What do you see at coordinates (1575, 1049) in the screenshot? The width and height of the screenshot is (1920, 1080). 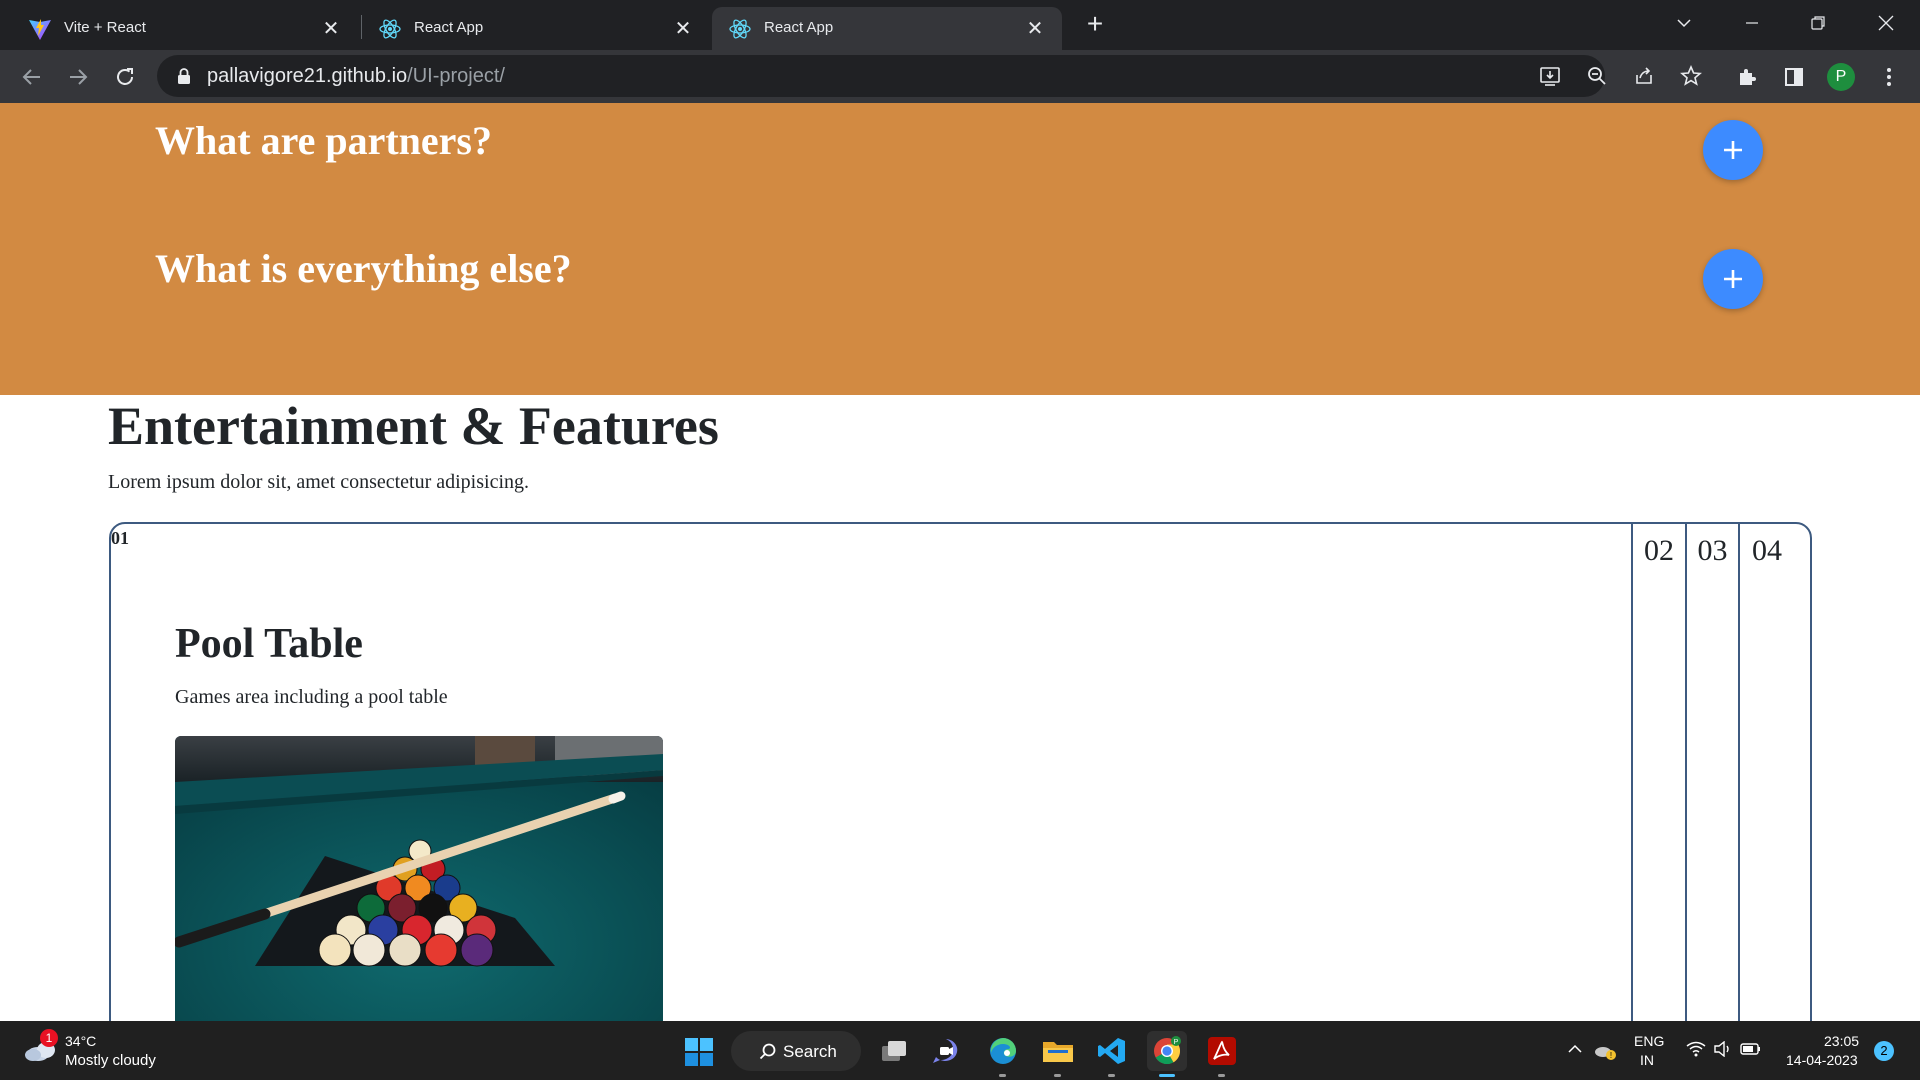 I see `chevron-up-icon` at bounding box center [1575, 1049].